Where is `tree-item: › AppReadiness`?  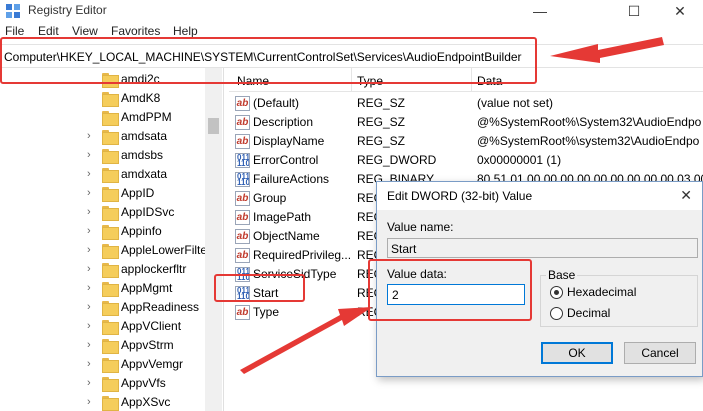 tree-item: › AppReadiness is located at coordinates (102, 307).